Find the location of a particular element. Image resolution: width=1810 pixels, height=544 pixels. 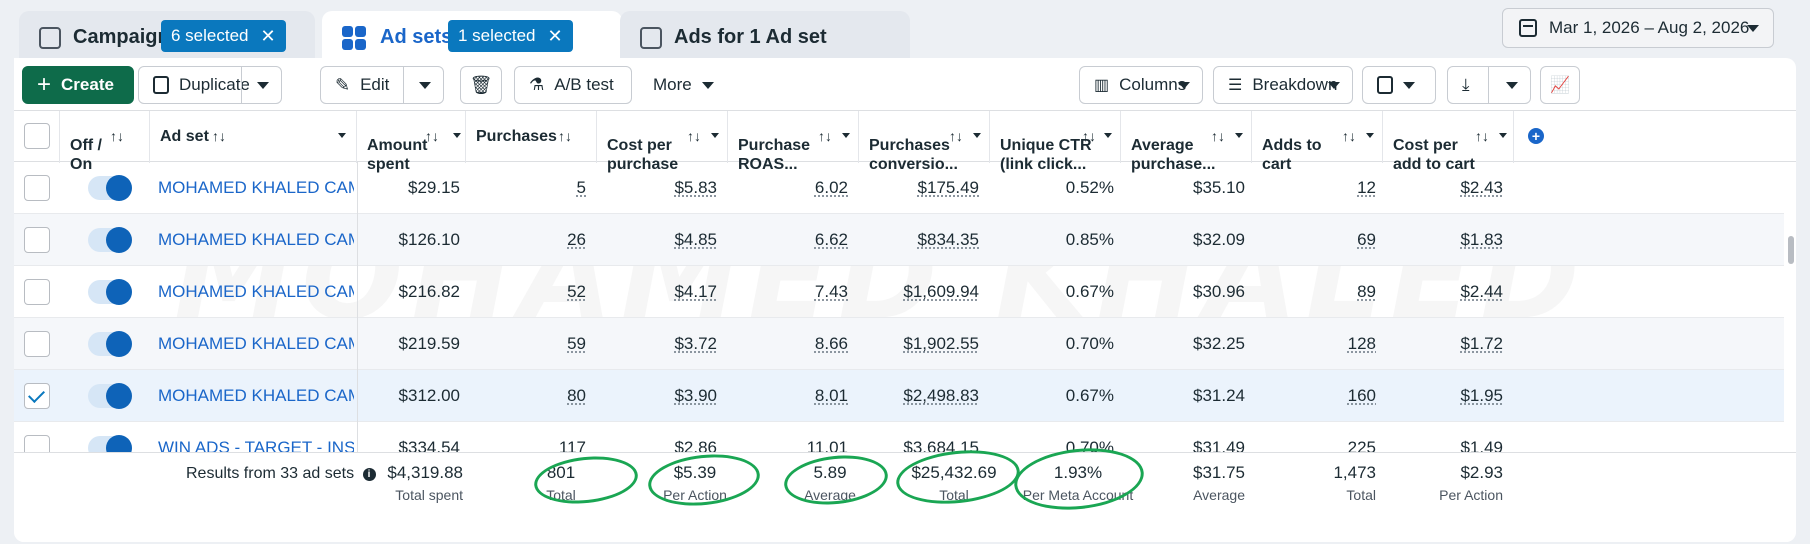

purchase-roas-cell: 8.01 is located at coordinates (788, 396).